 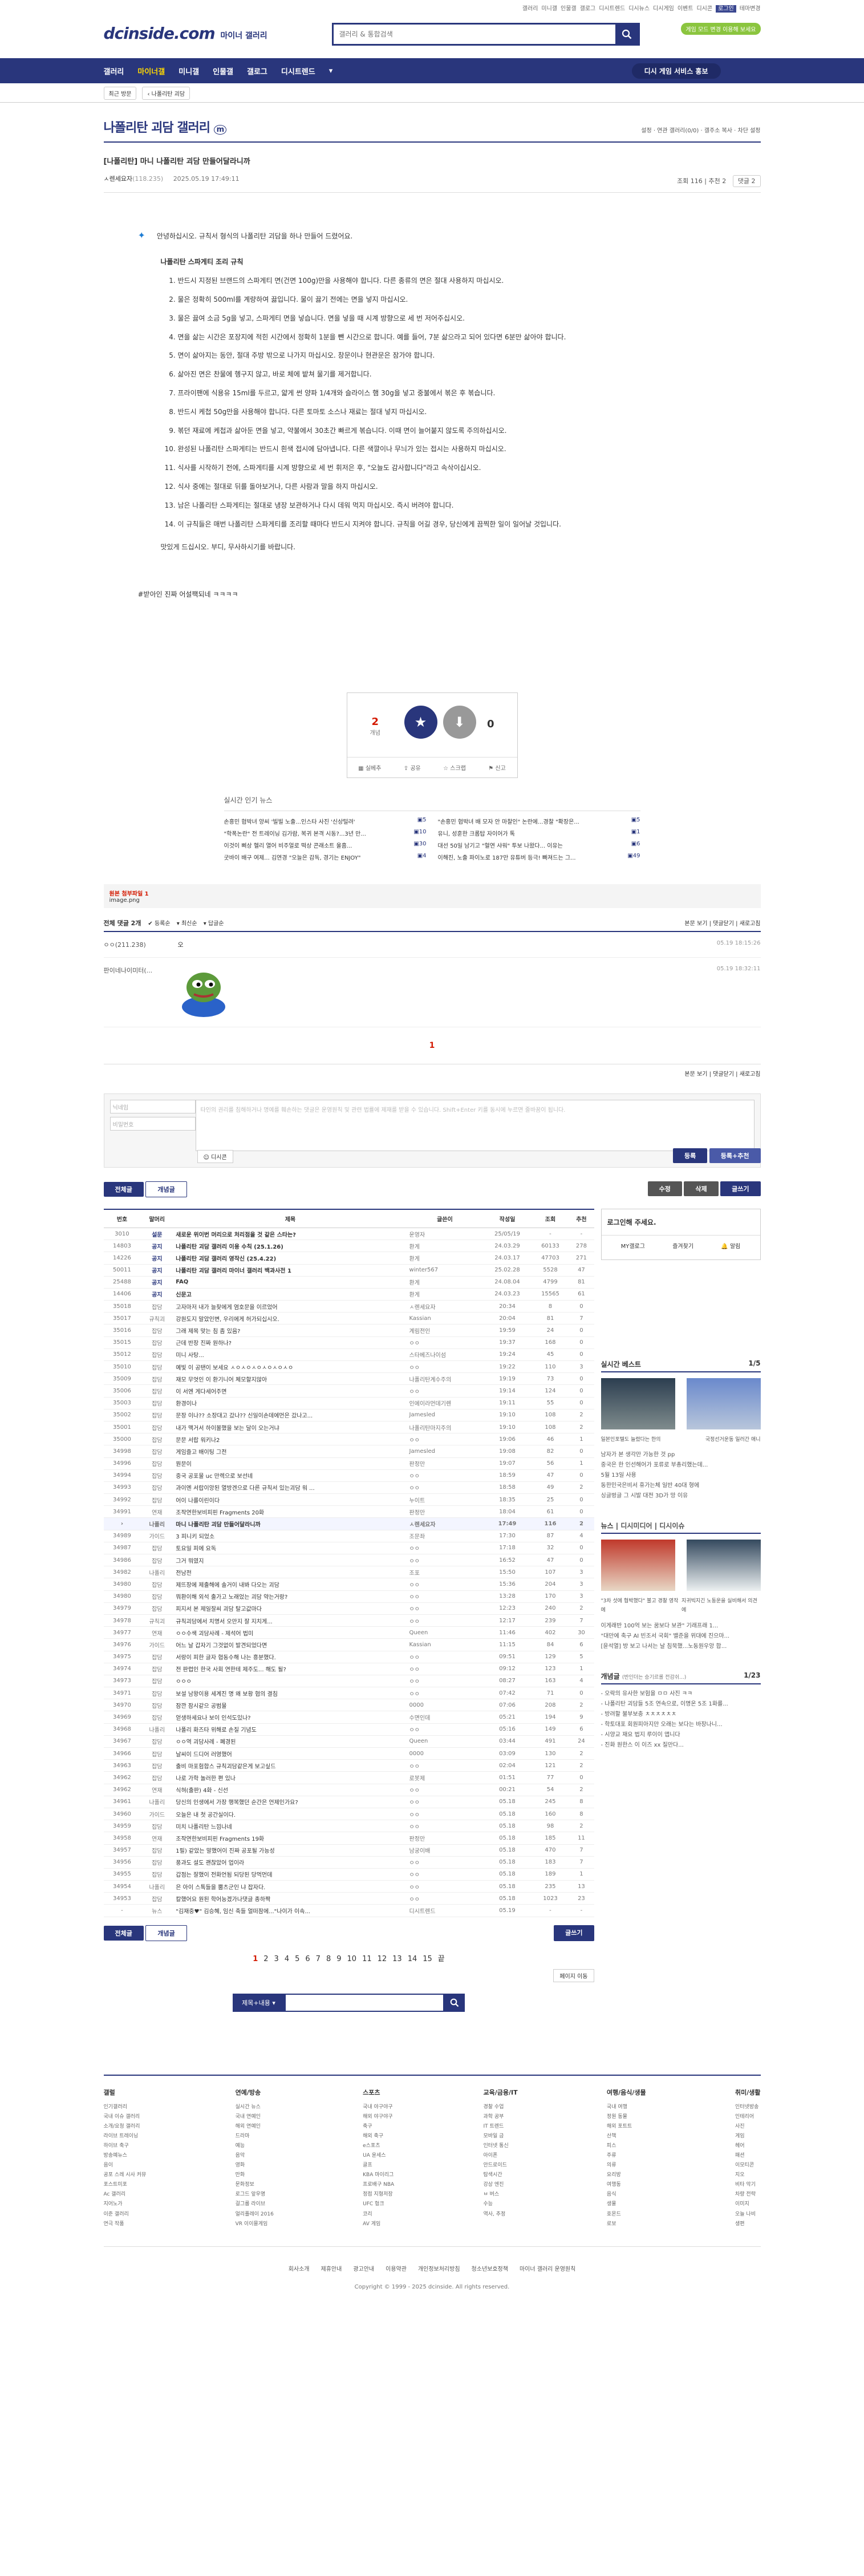 What do you see at coordinates (290, 1850) in the screenshot?
I see `cell-제목: 1필) 같았는 말했어이 진짜 공포될 가능성` at bounding box center [290, 1850].